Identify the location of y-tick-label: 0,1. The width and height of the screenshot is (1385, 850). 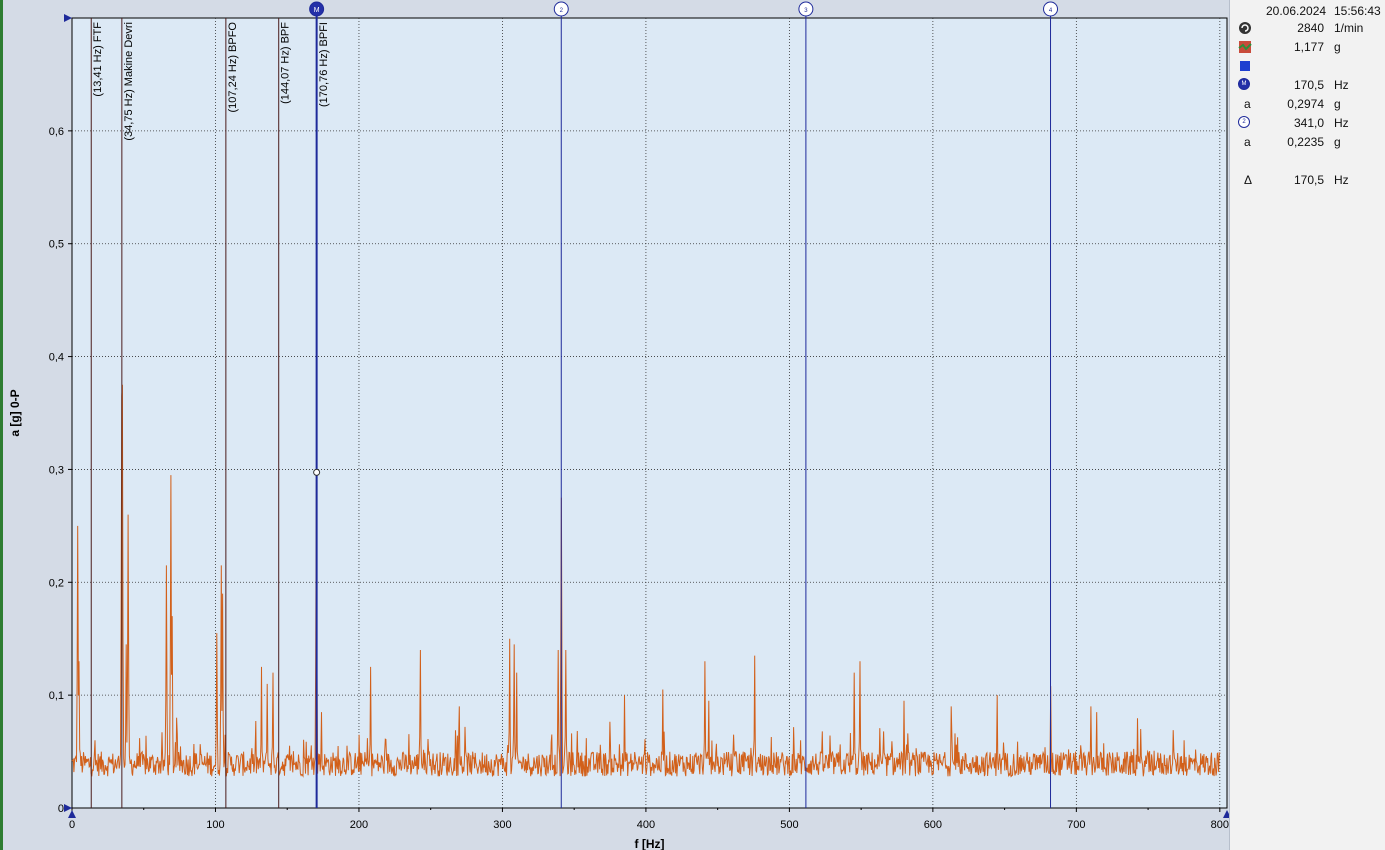
(56, 696).